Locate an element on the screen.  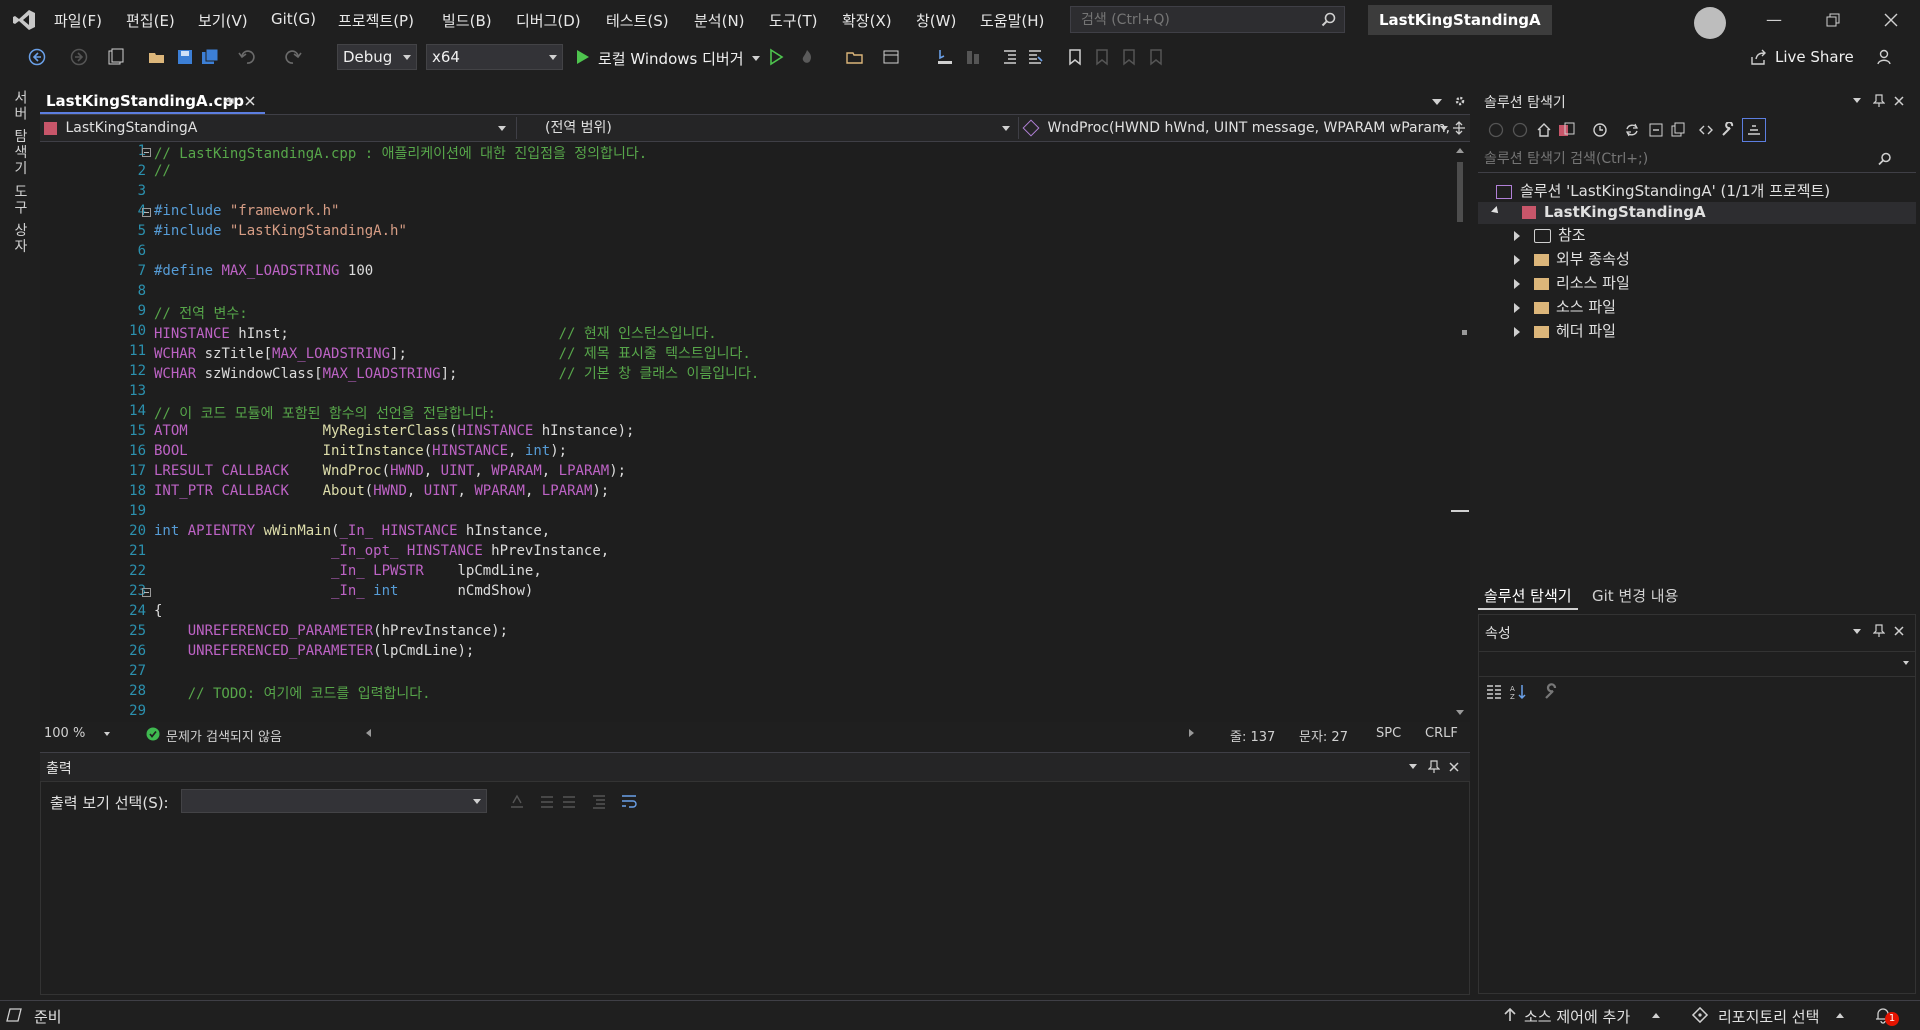
code-line: 4 #include "framework.h" is located at coordinates (740, 213).